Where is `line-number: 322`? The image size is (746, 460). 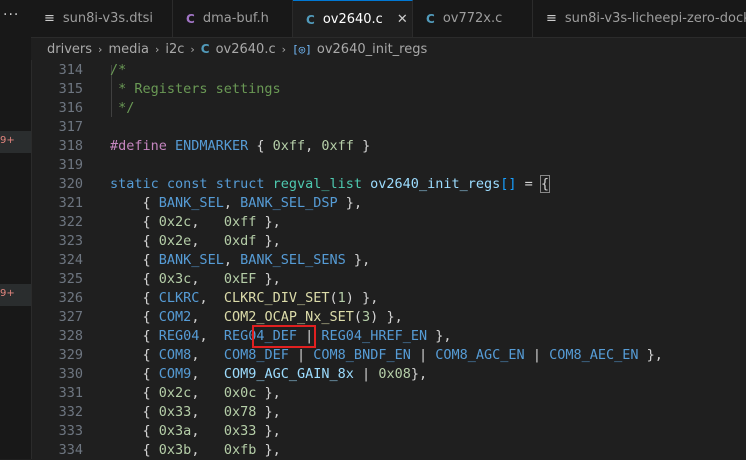 line-number: 322 is located at coordinates (70, 222).